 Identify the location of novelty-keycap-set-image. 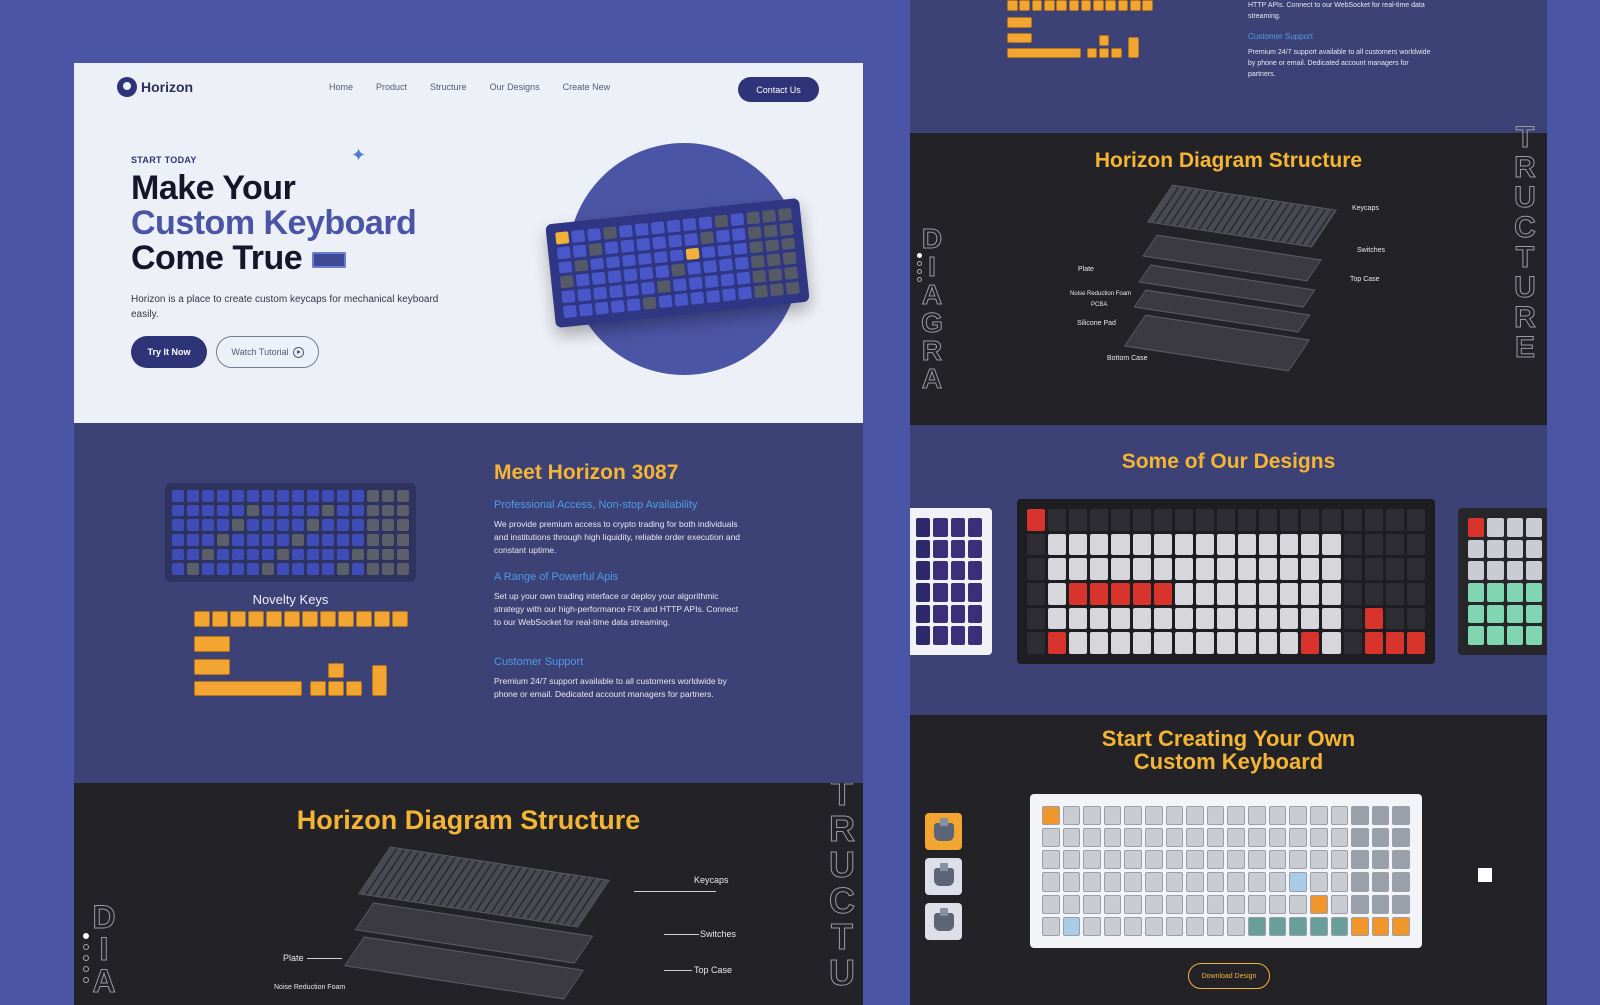
(301, 654).